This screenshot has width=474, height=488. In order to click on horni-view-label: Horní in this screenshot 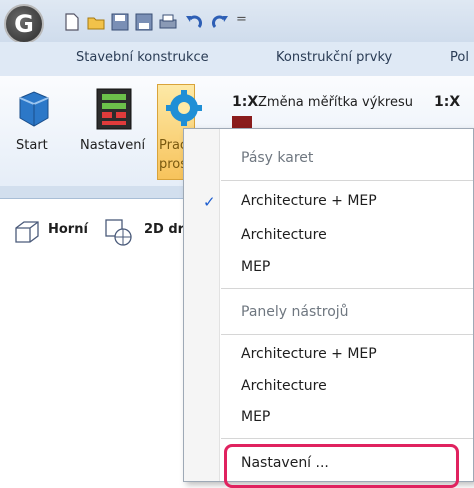, I will do `click(68, 229)`.